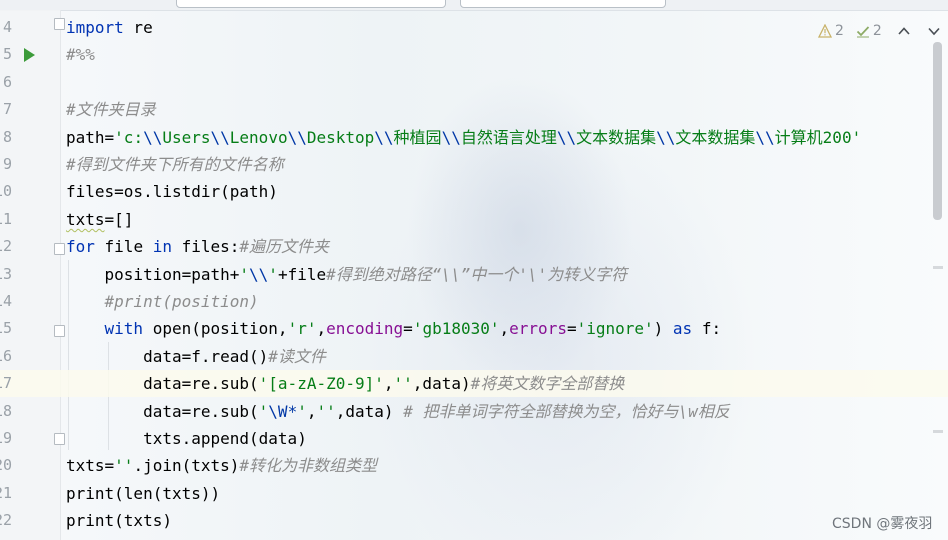 The height and width of the screenshot is (540, 948). What do you see at coordinates (7, 136) in the screenshot?
I see `line-number: 8` at bounding box center [7, 136].